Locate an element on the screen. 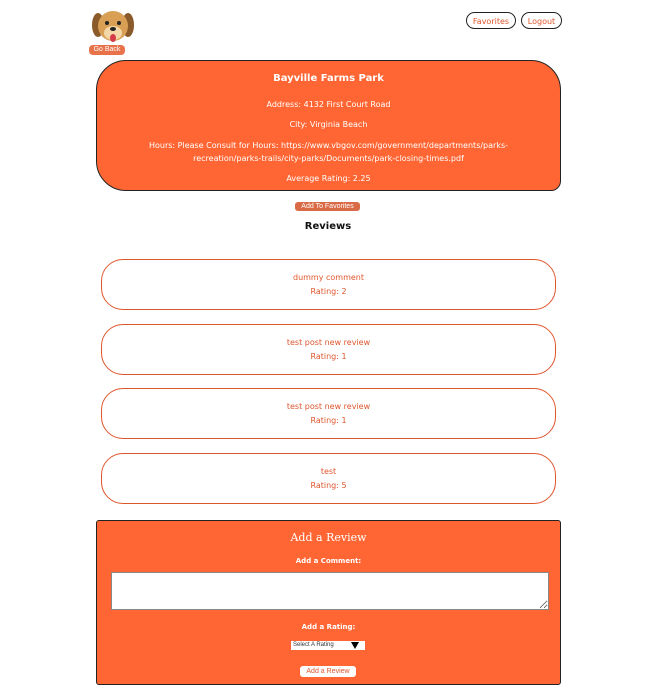  comment-textarea is located at coordinates (330, 591).